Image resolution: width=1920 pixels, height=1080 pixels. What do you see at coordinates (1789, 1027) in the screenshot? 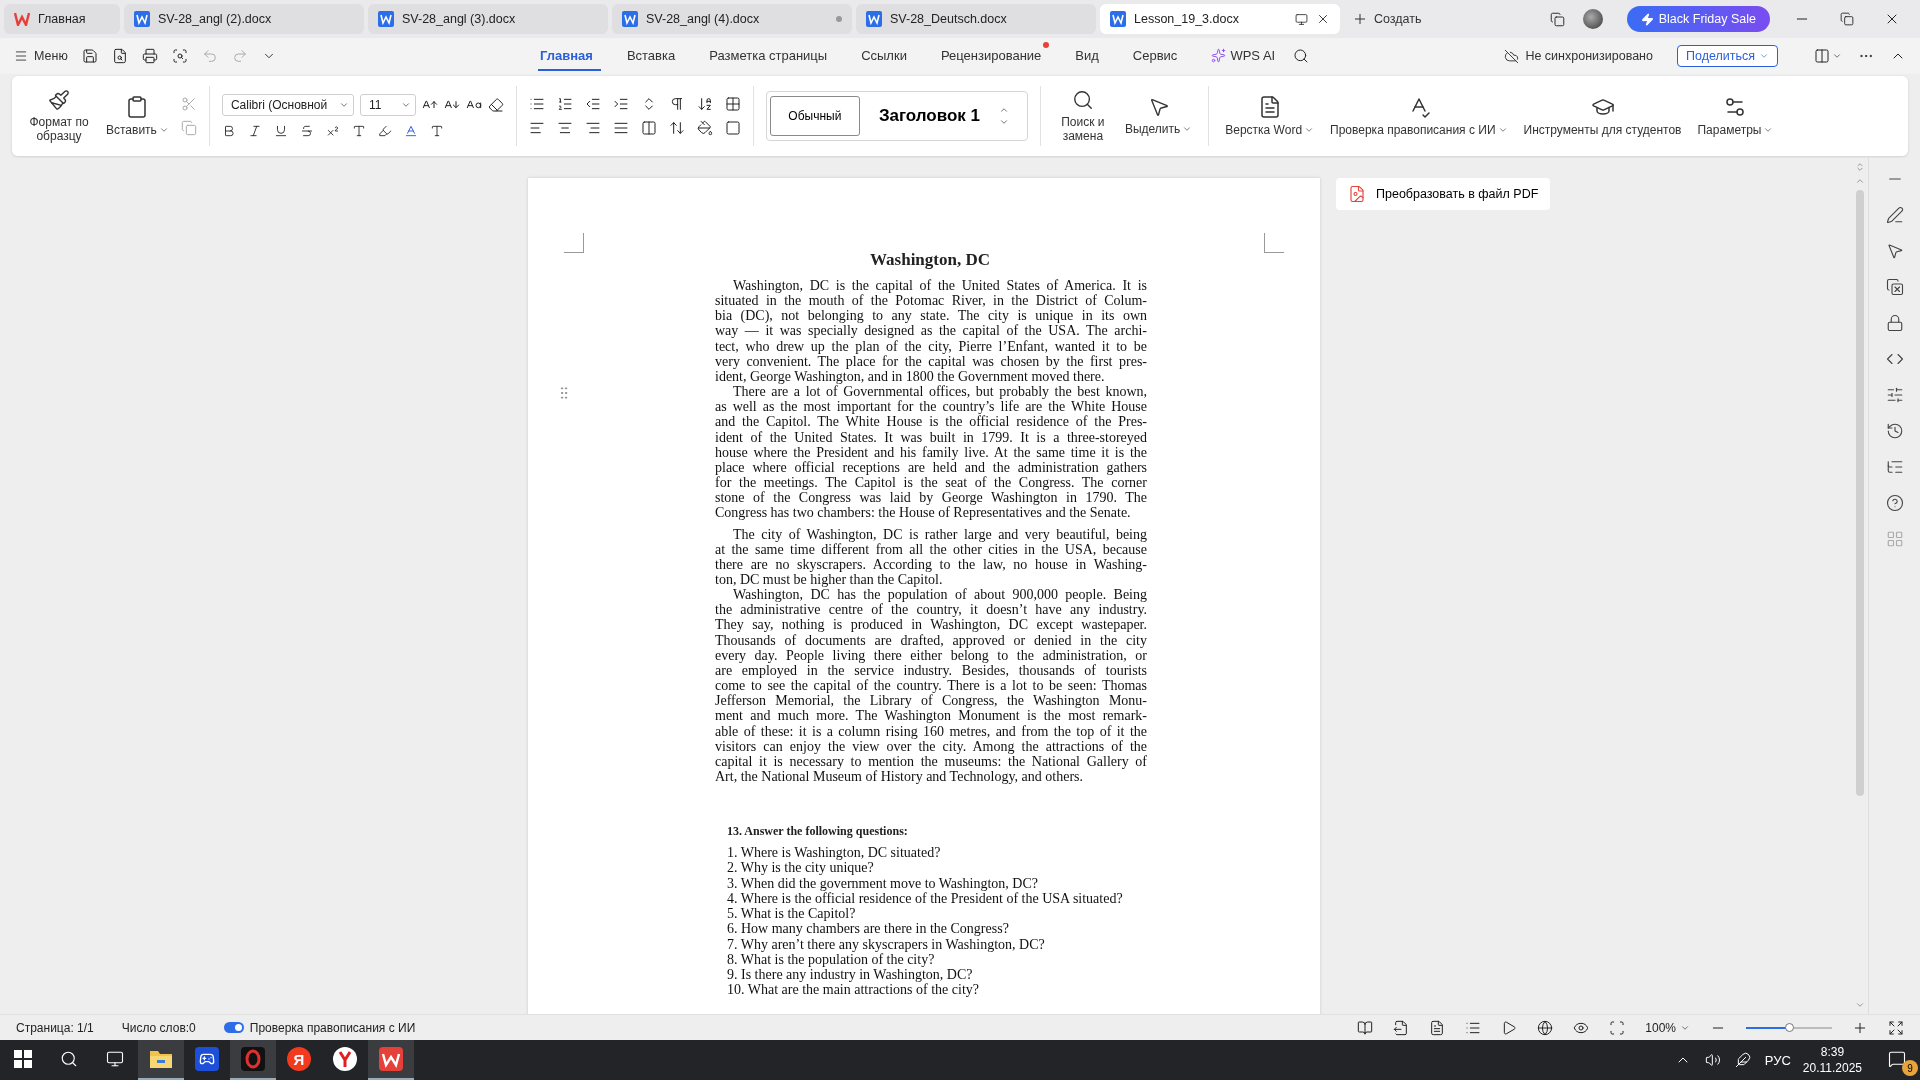
I see `zoom-slider` at bounding box center [1789, 1027].